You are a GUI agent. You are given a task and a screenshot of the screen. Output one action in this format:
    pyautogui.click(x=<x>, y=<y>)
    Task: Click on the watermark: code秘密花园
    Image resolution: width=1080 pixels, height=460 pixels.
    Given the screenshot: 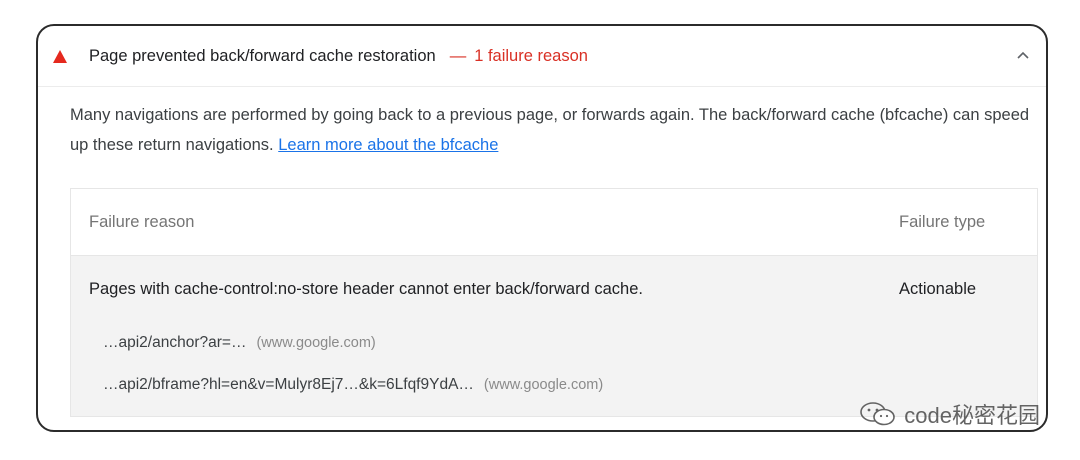 What is the action you would take?
    pyautogui.click(x=949, y=414)
    